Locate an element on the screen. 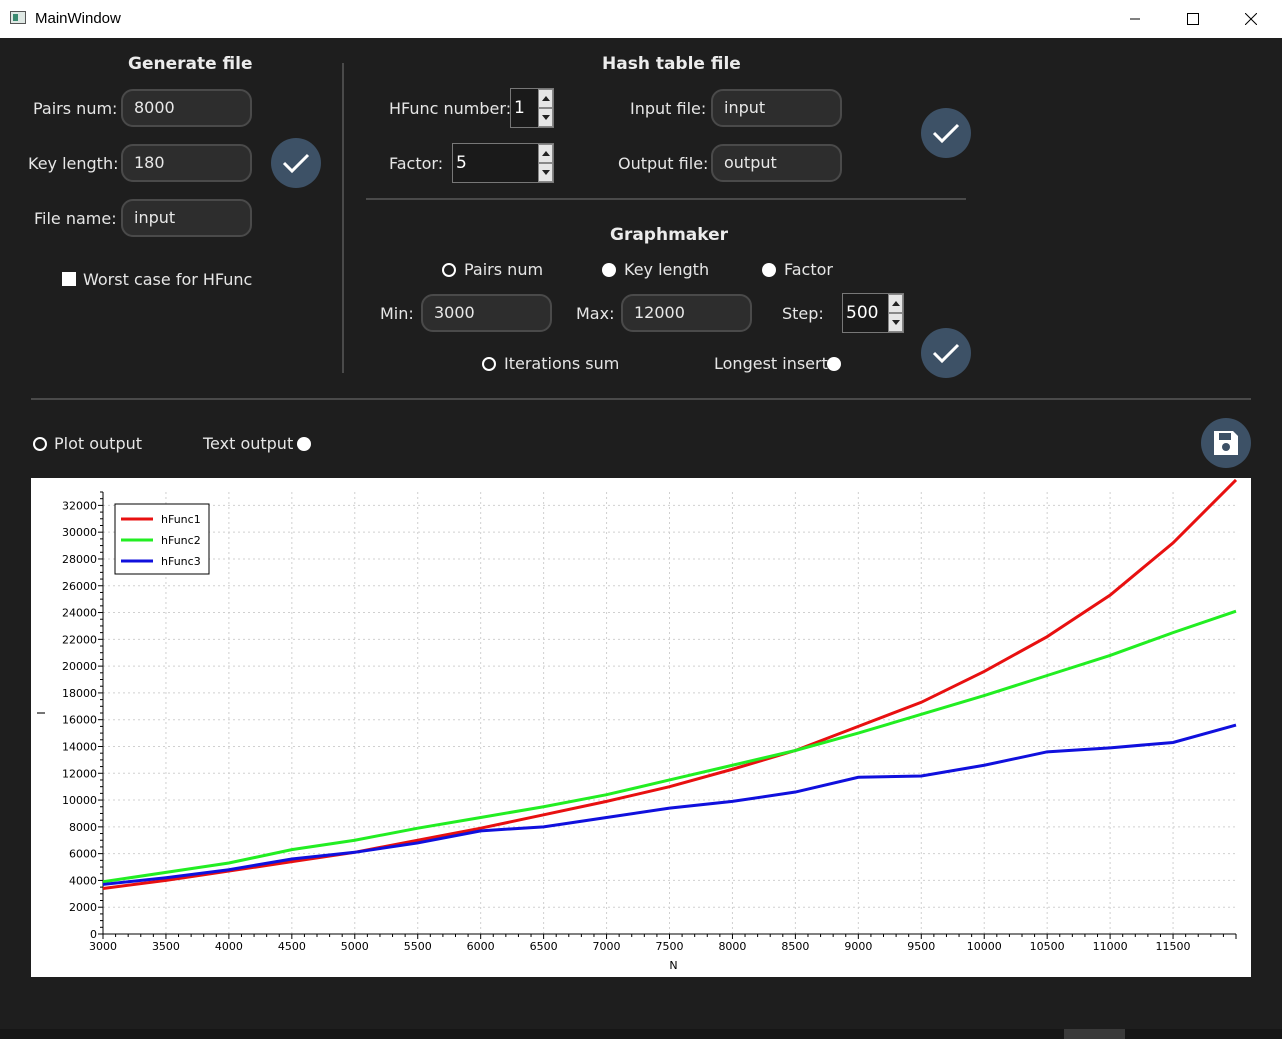 The height and width of the screenshot is (1039, 1282). x-tick-label: 11500 is located at coordinates (1173, 946).